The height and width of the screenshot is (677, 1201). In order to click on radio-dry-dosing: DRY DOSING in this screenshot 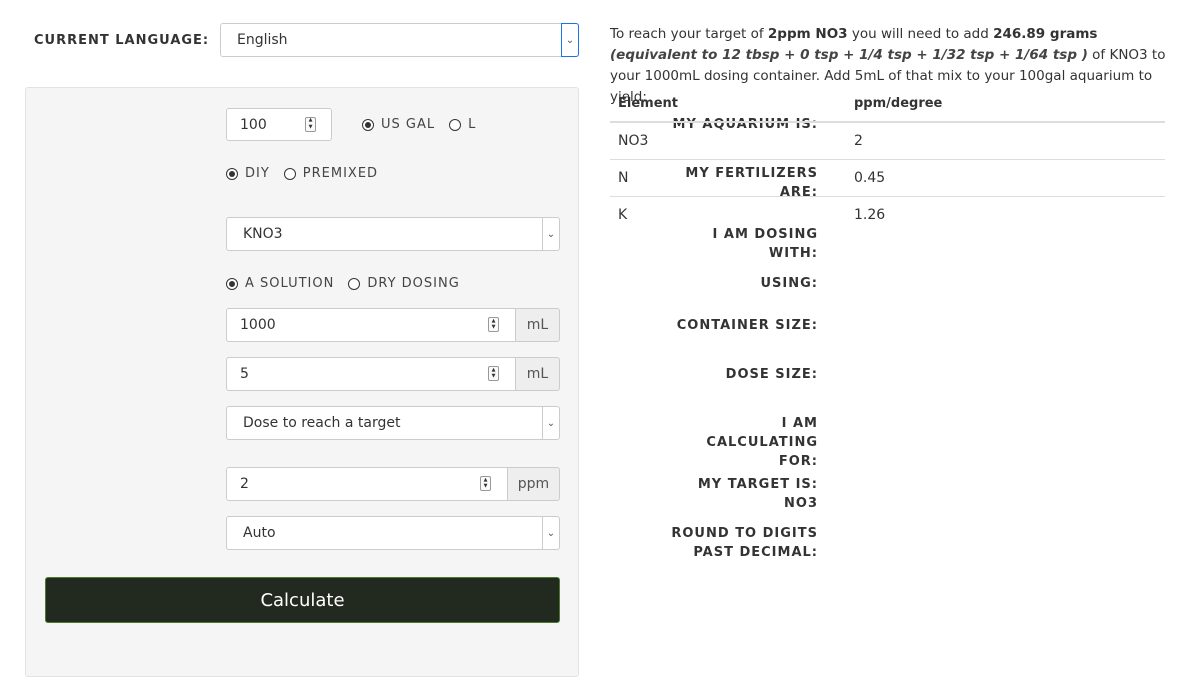, I will do `click(403, 283)`.